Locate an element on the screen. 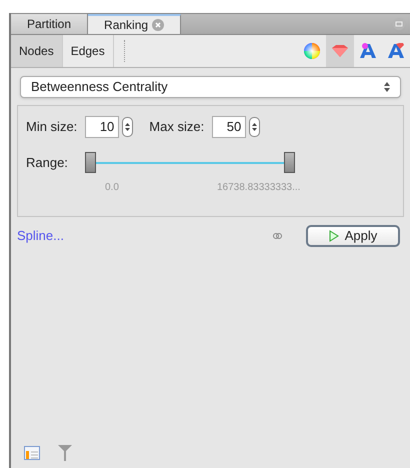 Image resolution: width=410 pixels, height=468 pixels. toggle-tab: Edges is located at coordinates (88, 51).